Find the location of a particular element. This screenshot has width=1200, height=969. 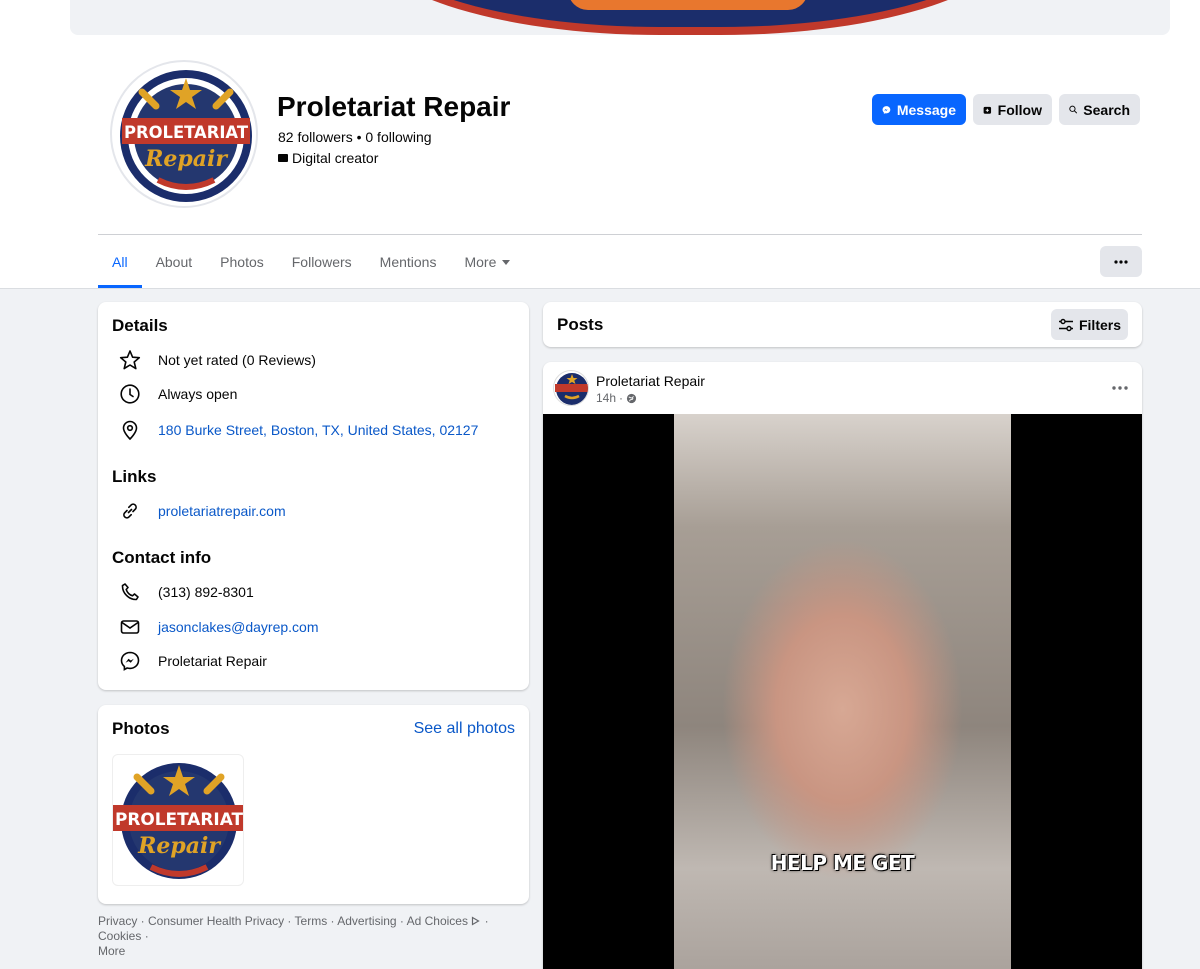

tab-label: Followers is located at coordinates (321, 262).